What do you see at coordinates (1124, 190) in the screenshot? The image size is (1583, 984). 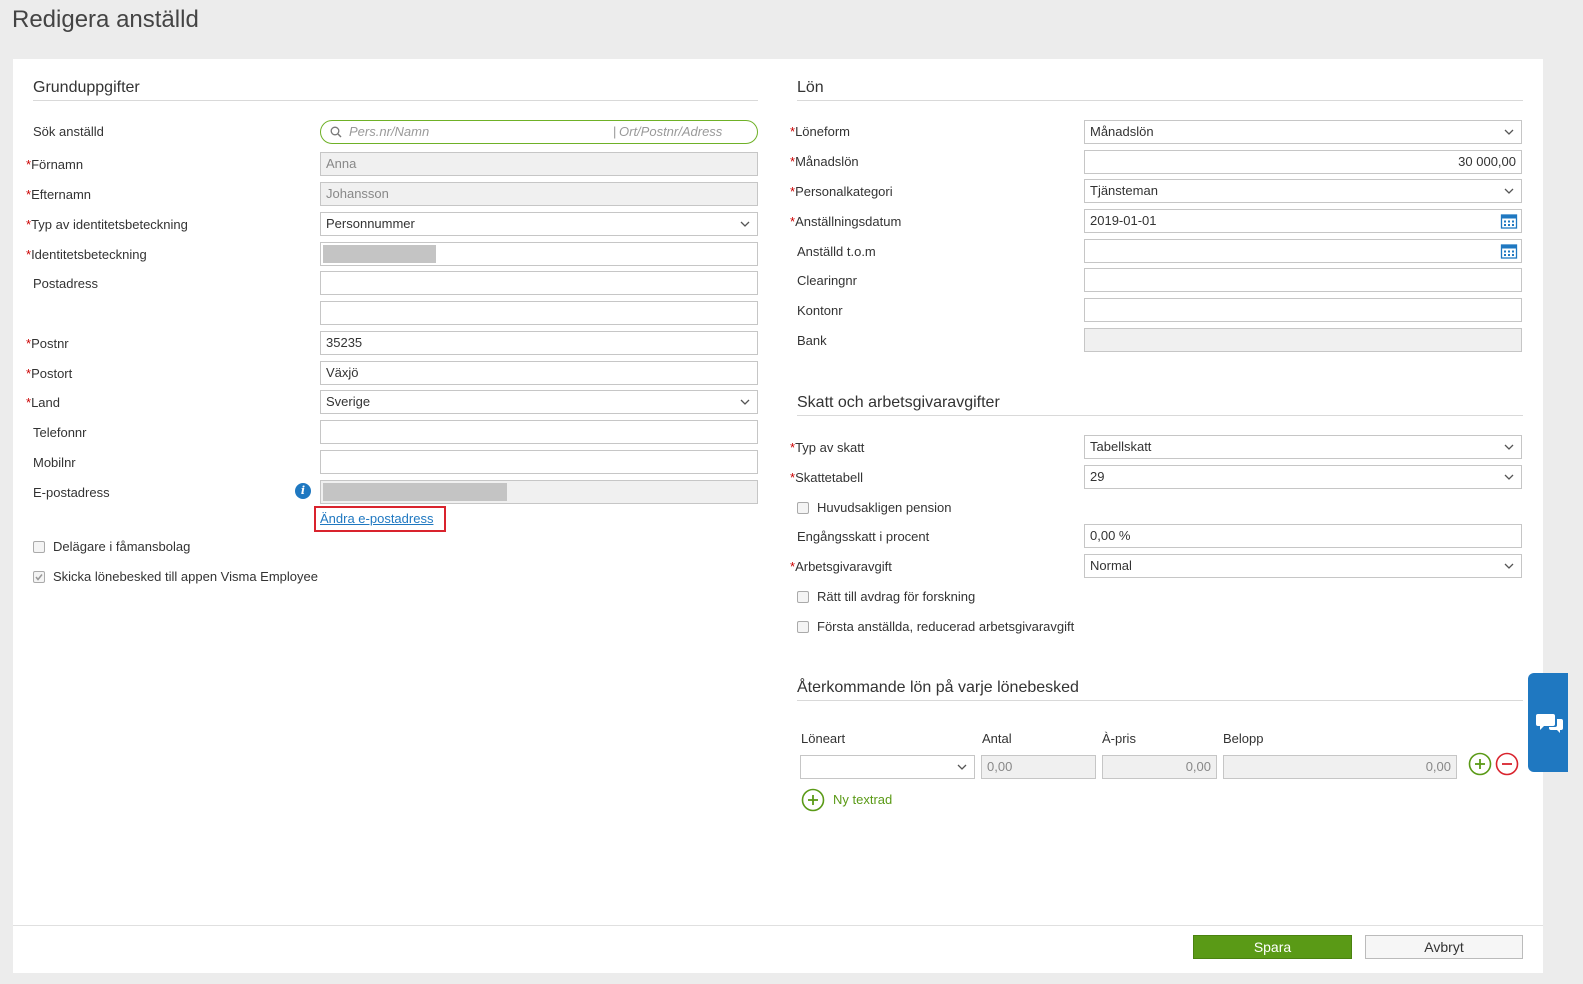 I see `personalkategori-value: Tjänsteman` at bounding box center [1124, 190].